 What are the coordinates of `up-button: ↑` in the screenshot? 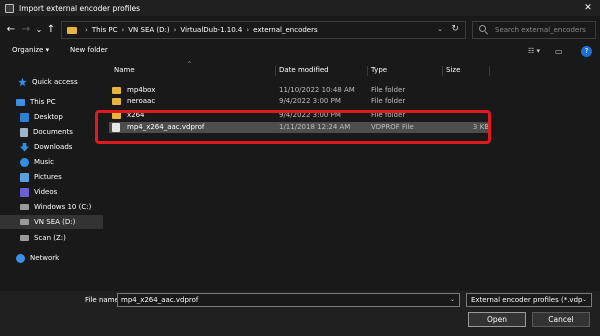 It's located at (51, 30).